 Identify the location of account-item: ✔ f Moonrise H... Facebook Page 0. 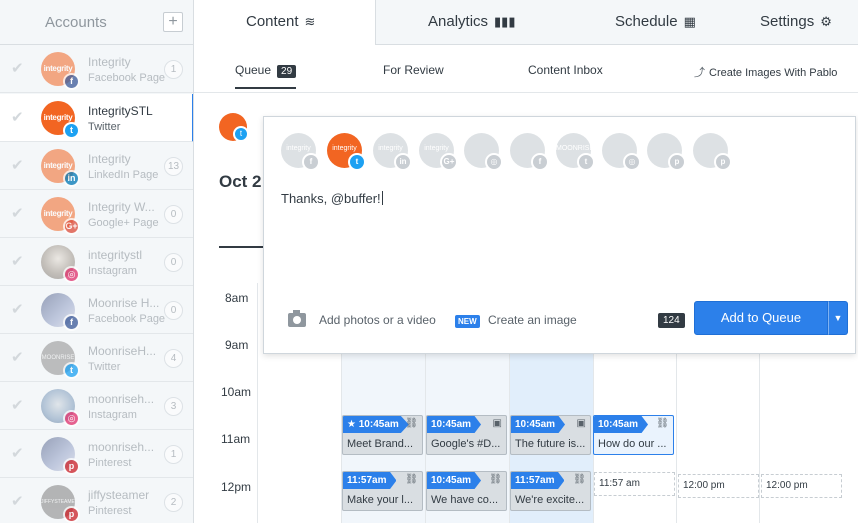
(96, 310).